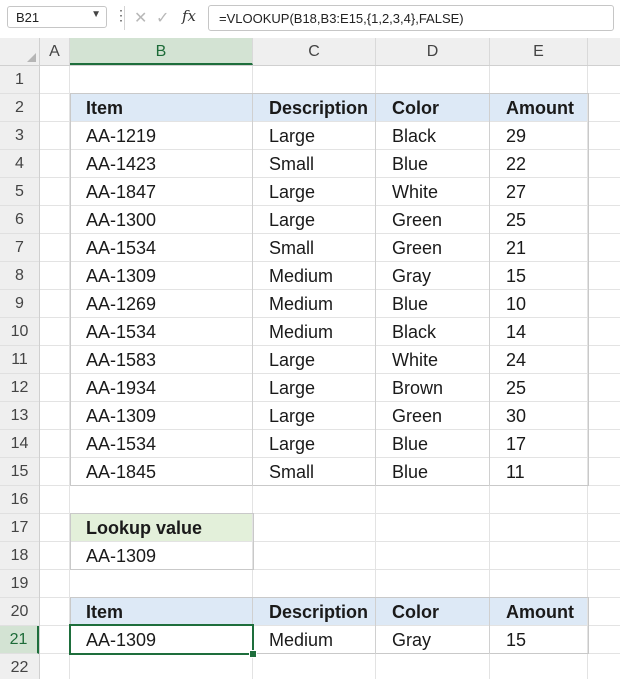 This screenshot has height=679, width=620. Describe the element at coordinates (19, 388) in the screenshot. I see `row-header-12: 12` at that location.